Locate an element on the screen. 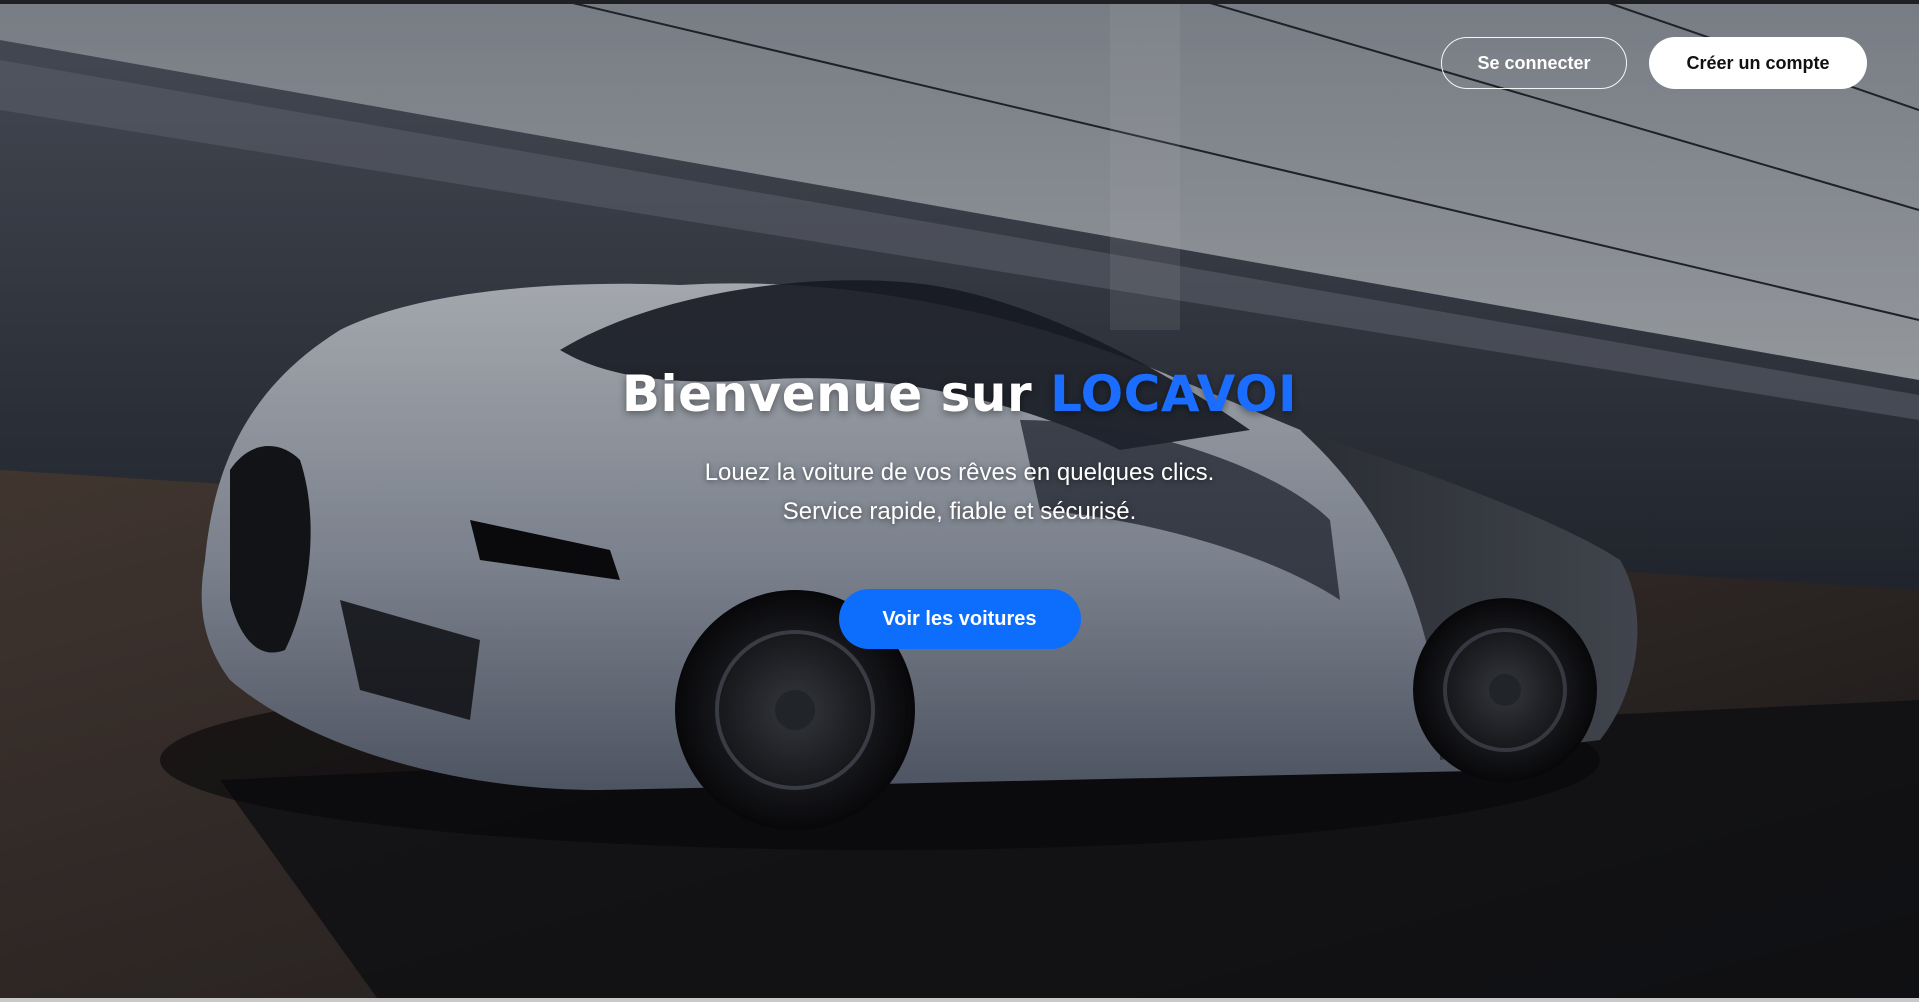  header-nav: Se connecter Créer un compte is located at coordinates (1654, 63).